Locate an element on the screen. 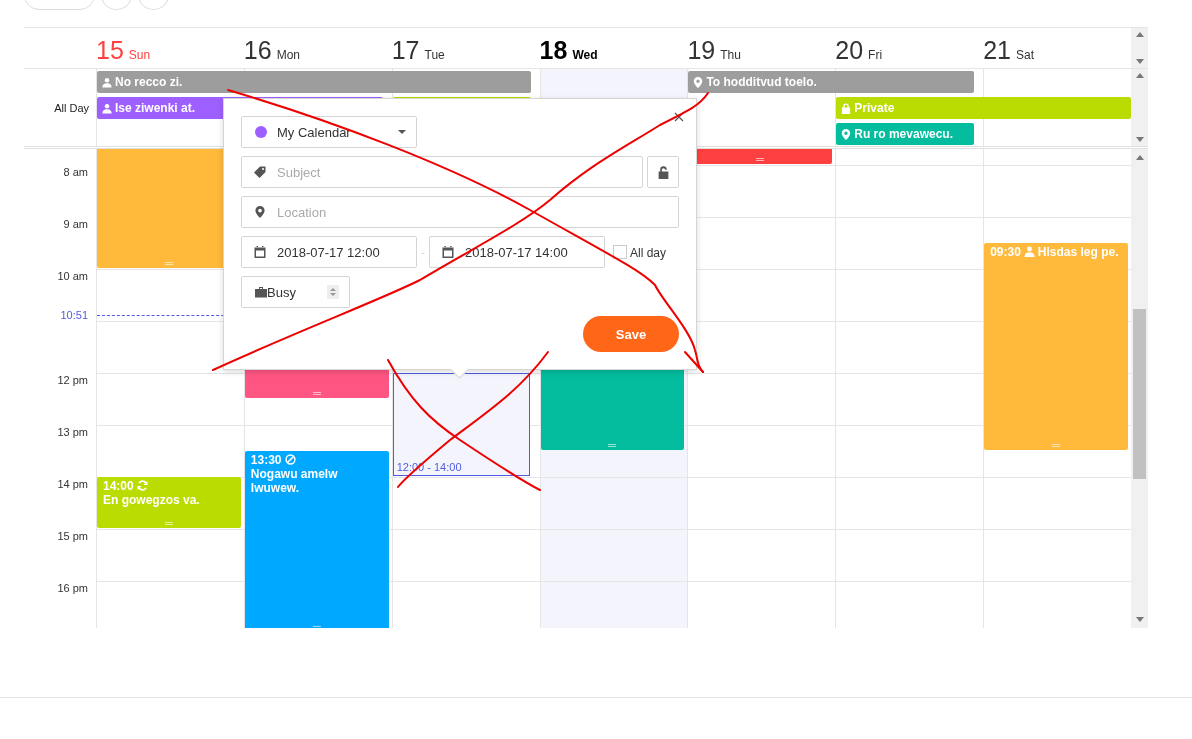  weekday-label: Fri is located at coordinates (875, 55).